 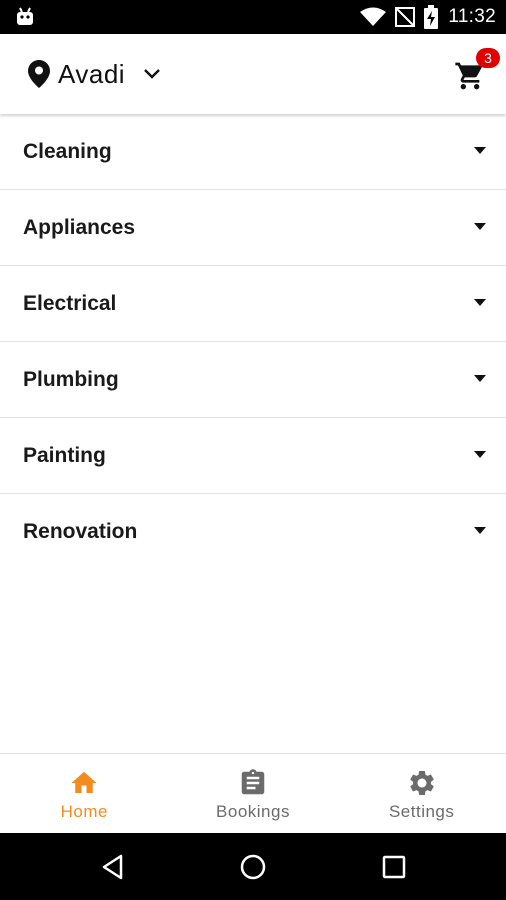 What do you see at coordinates (253, 532) in the screenshot?
I see `category-item-renovation: Renovation` at bounding box center [253, 532].